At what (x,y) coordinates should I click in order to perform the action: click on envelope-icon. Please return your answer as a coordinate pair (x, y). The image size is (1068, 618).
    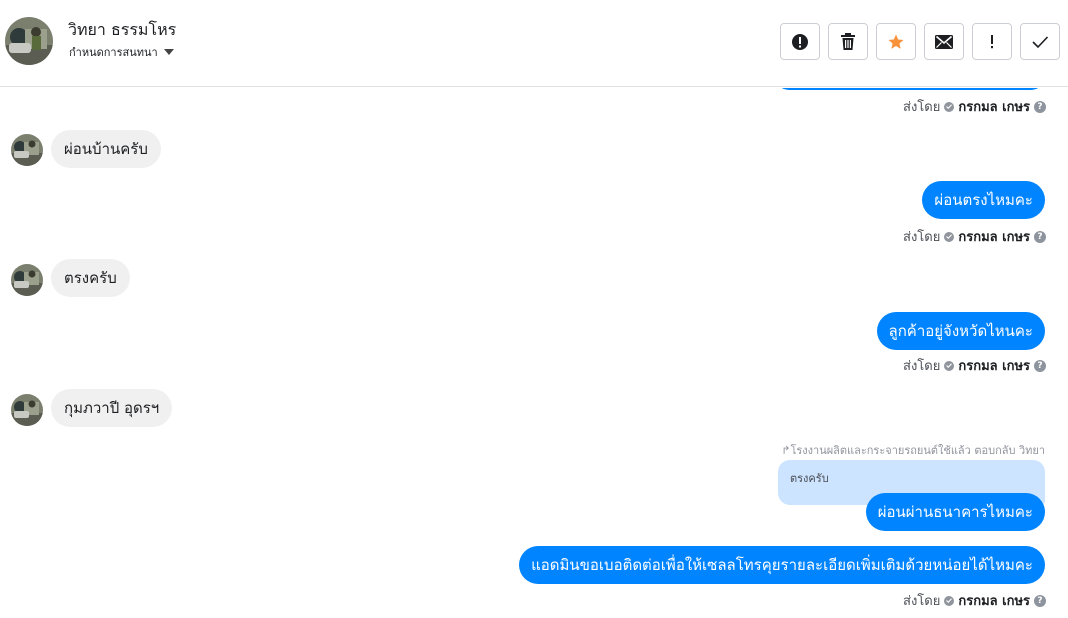
    Looking at the image, I should click on (944, 41).